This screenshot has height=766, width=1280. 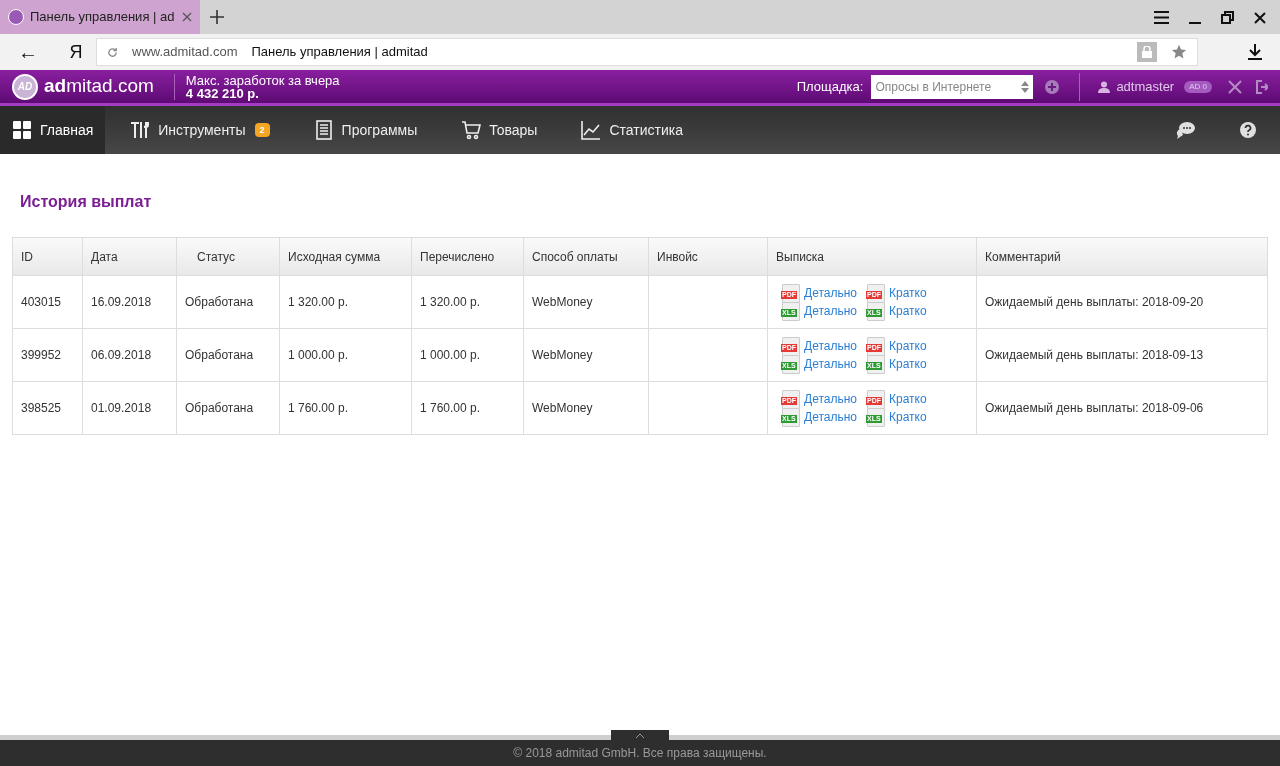 What do you see at coordinates (262, 80) in the screenshot?
I see `earnings-label: Макс. заработок за вчера` at bounding box center [262, 80].